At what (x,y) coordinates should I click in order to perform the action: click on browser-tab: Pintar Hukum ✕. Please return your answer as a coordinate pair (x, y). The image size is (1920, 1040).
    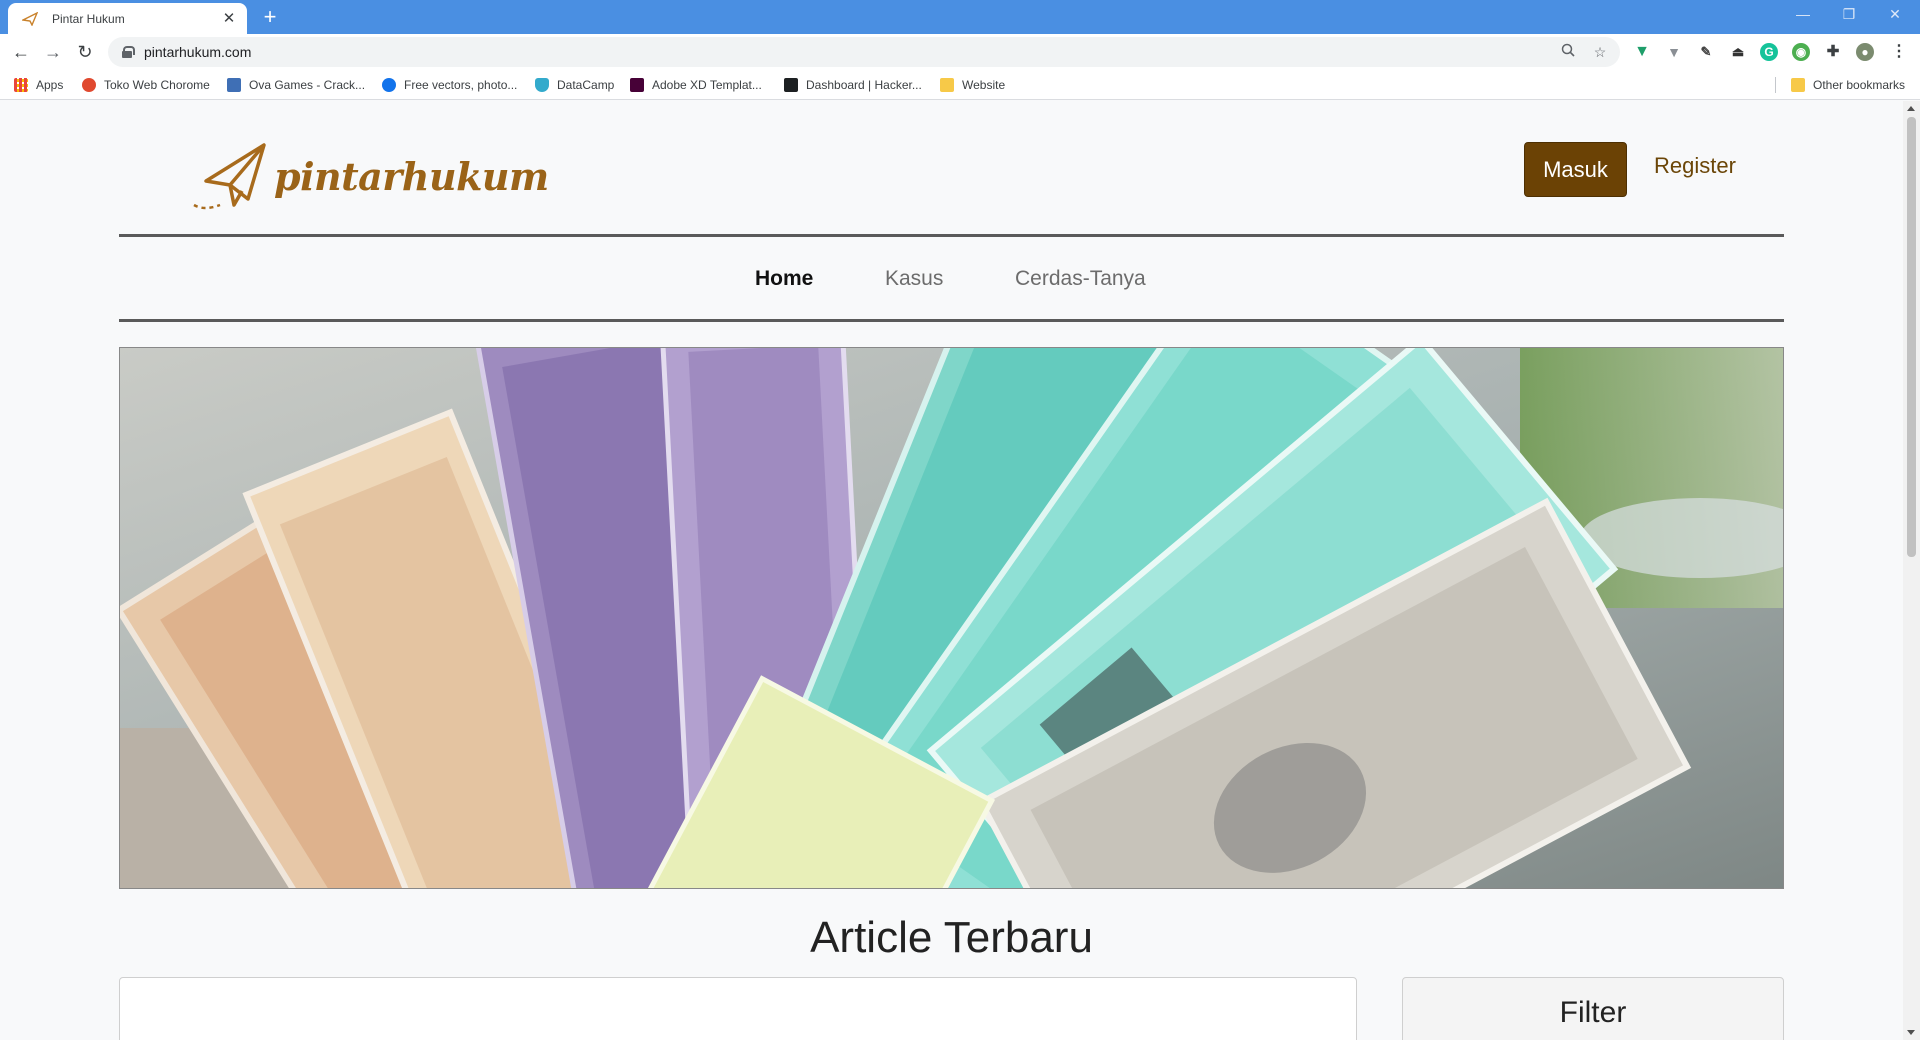
    Looking at the image, I should click on (127, 18).